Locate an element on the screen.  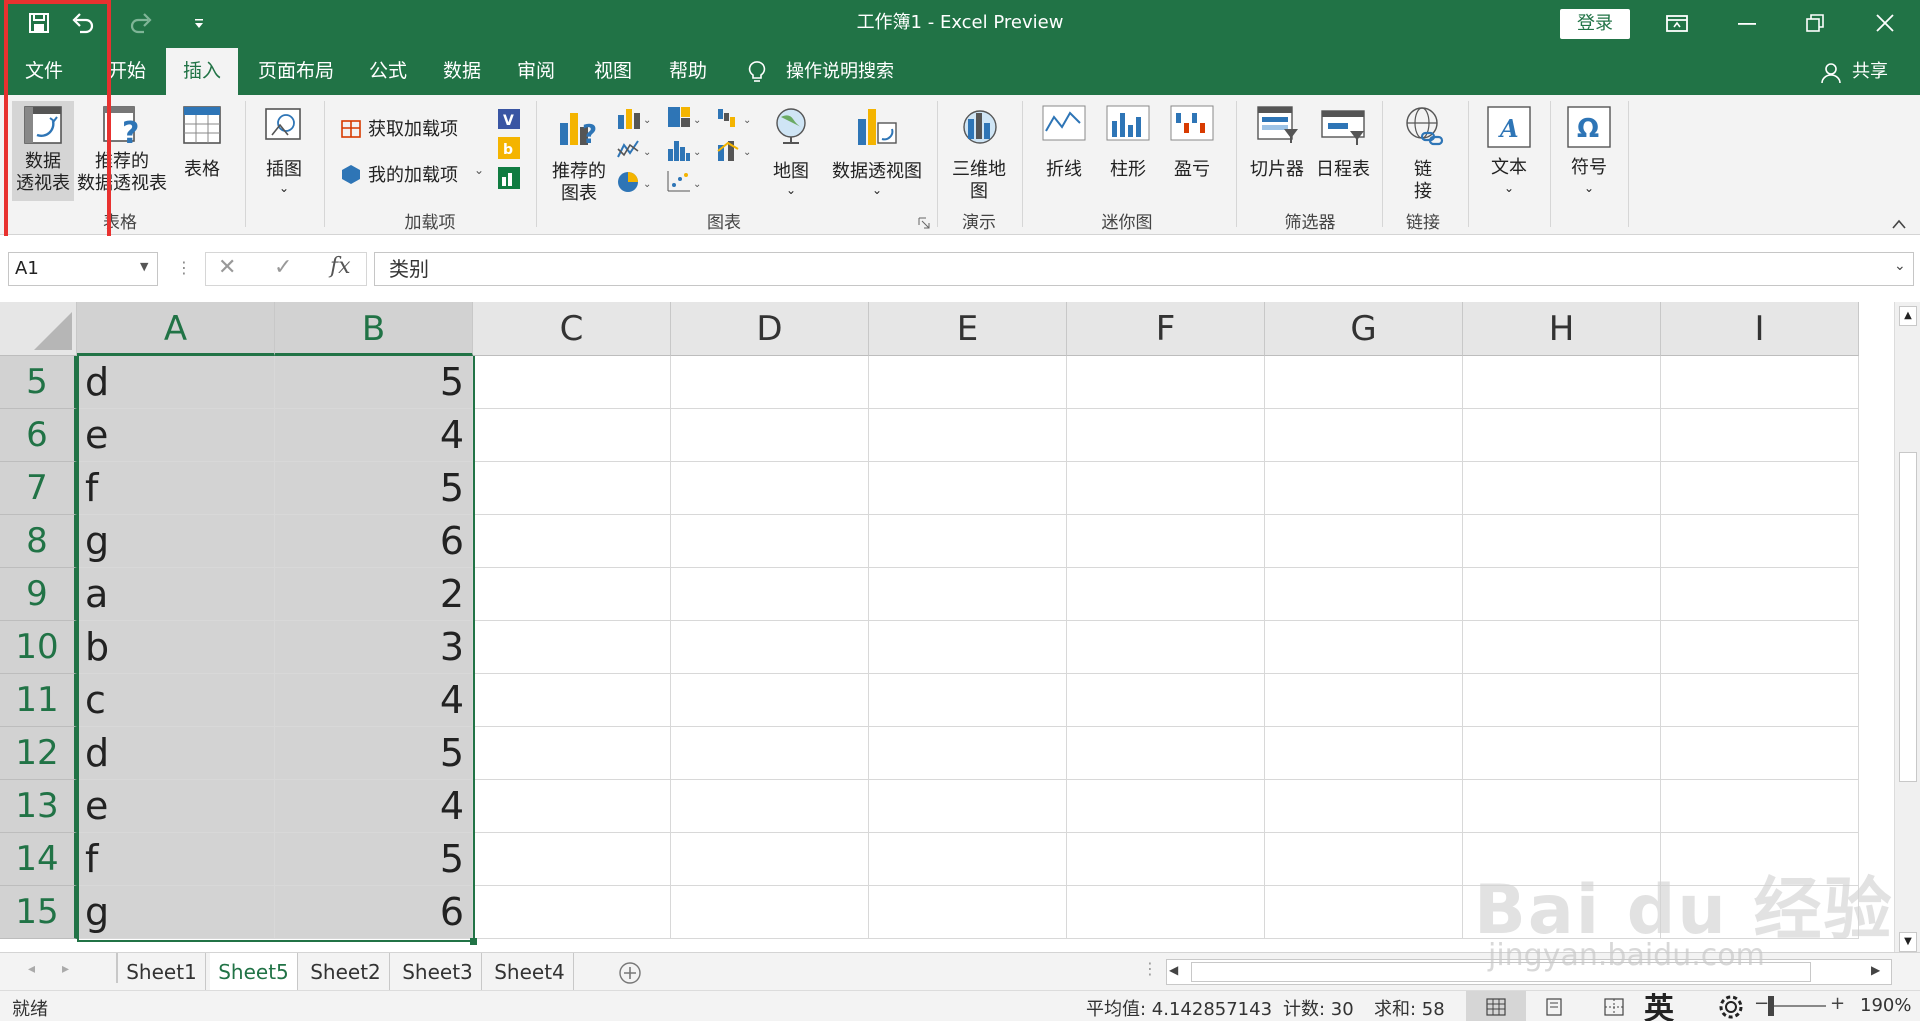
my-addins-button: 我的加载项 is located at coordinates (413, 174).